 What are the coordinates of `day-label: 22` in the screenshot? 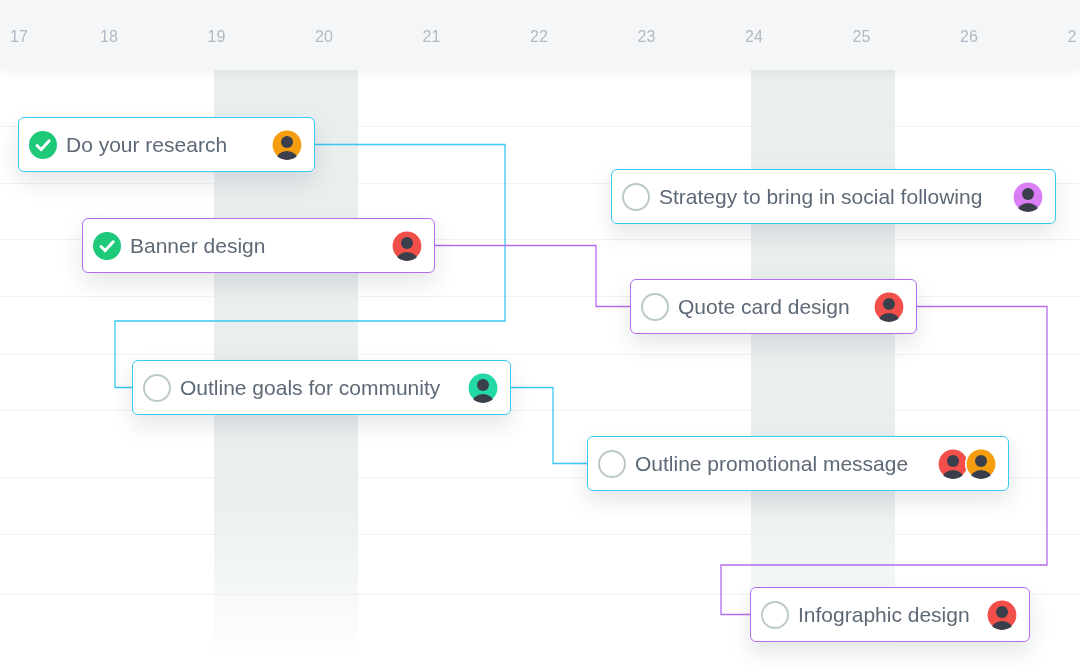 It's located at (539, 37).